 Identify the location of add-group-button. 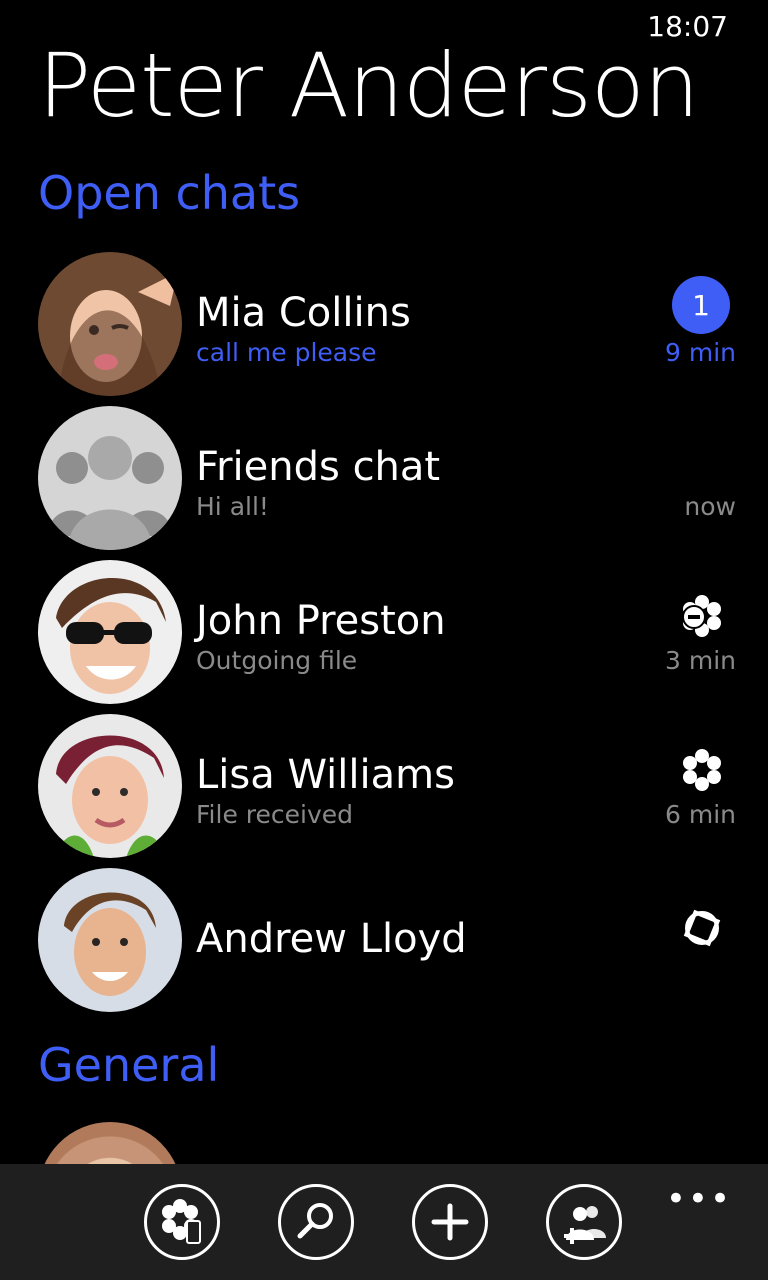
(584, 1222).